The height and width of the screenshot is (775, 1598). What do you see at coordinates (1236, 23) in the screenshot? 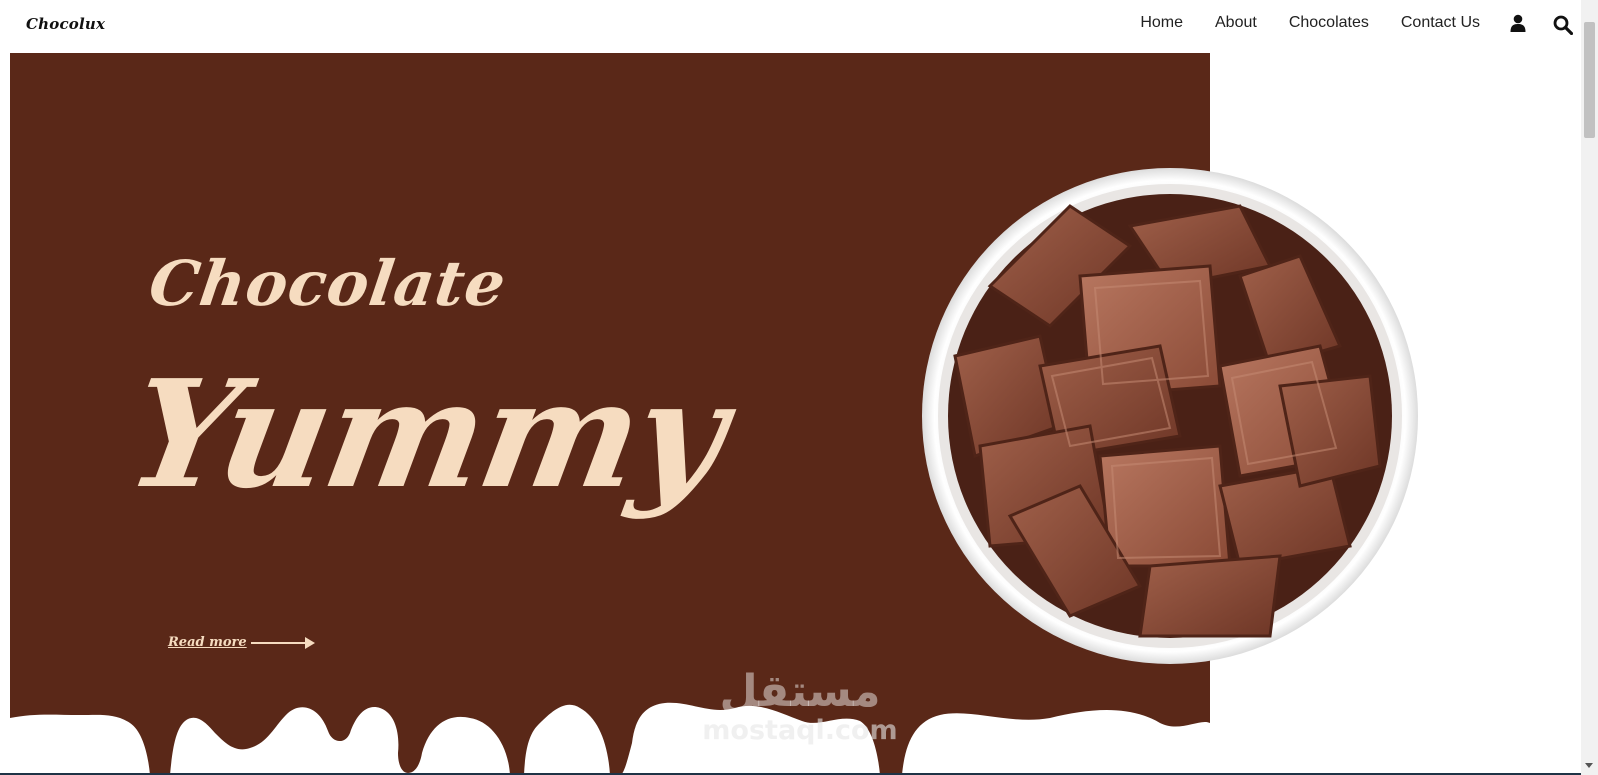
I see `nav-about: About` at bounding box center [1236, 23].